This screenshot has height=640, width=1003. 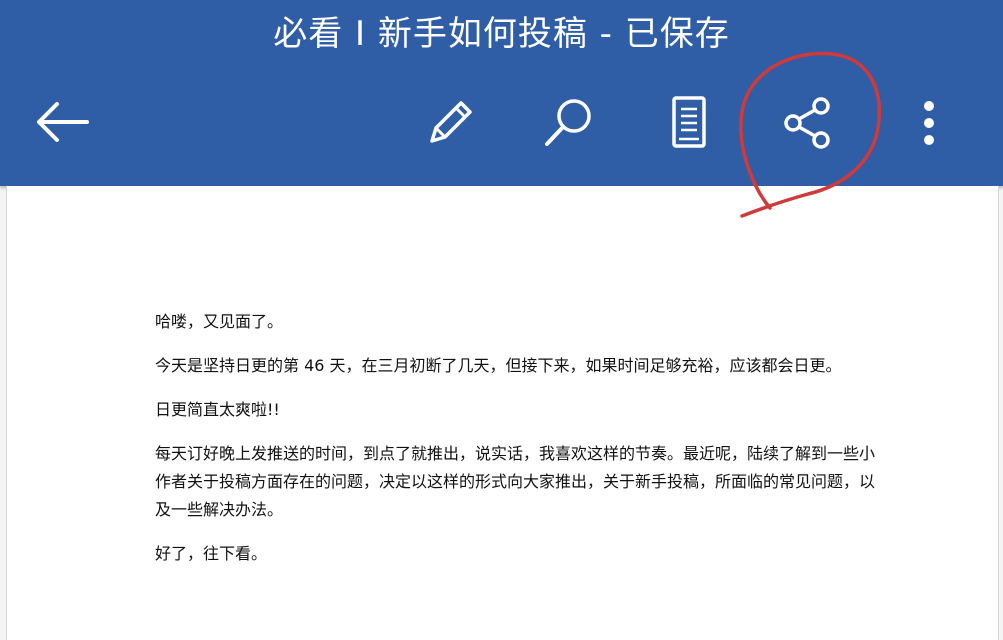 I want to click on share-button, so click(x=808, y=123).